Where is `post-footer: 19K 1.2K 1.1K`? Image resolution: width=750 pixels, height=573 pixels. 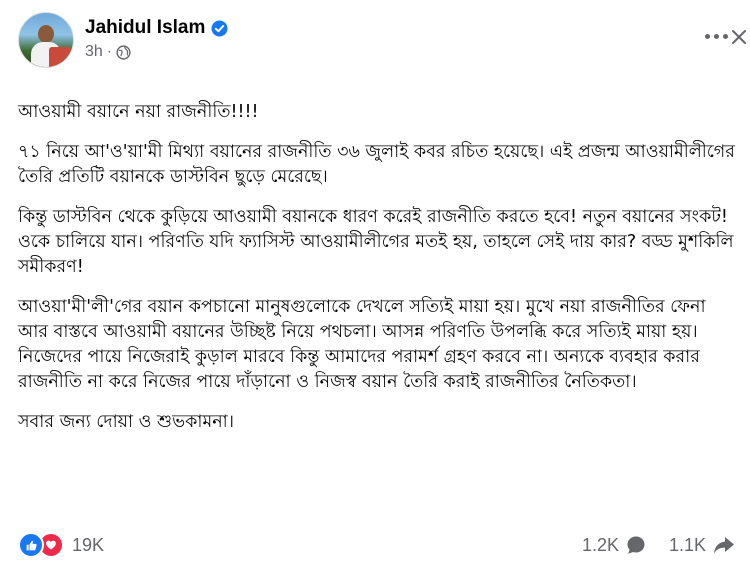
post-footer: 19K 1.2K 1.1K is located at coordinates (377, 545).